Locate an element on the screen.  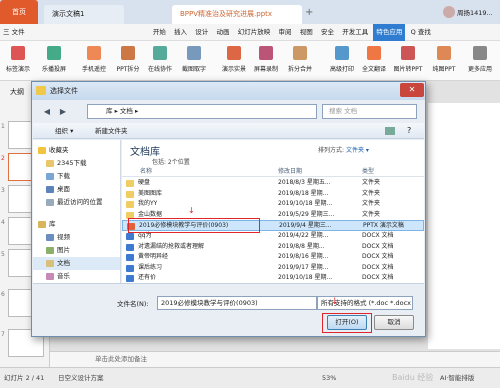
forward-icon: ▶ is located at coordinates (63, 111).